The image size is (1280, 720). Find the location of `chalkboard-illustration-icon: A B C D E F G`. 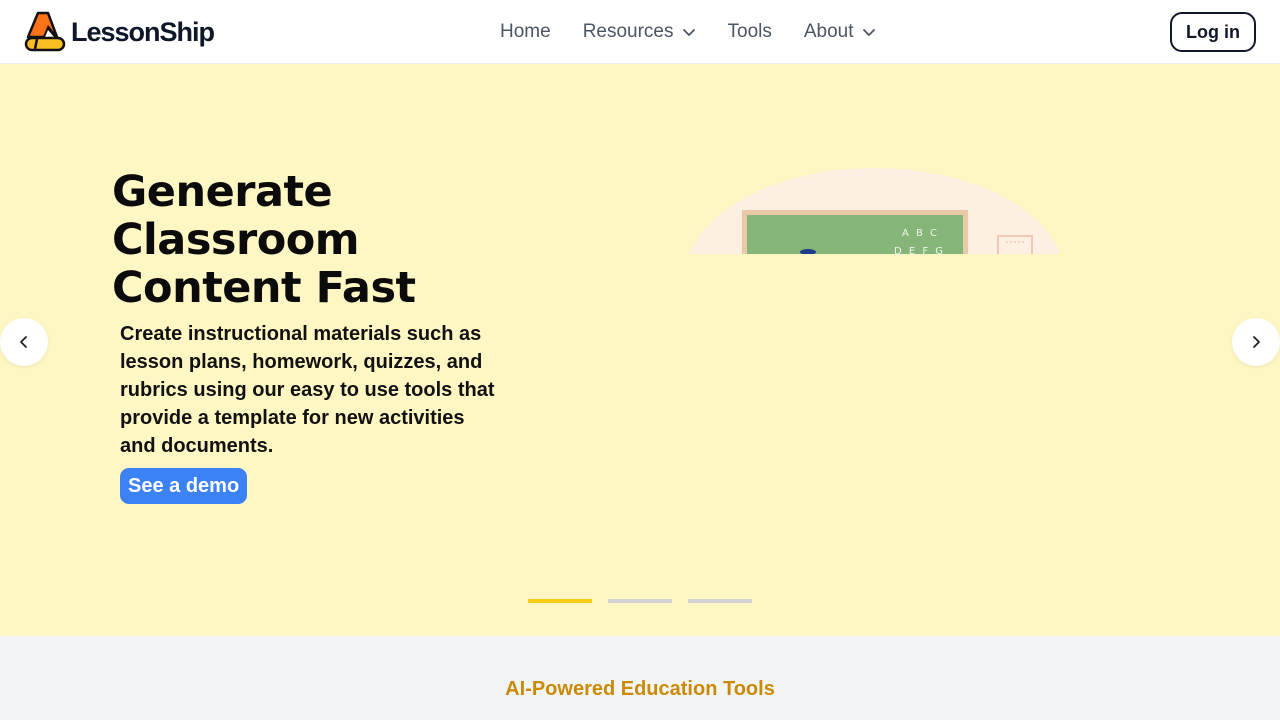

chalkboard-illustration-icon: A B C D E F G is located at coordinates (875, 211).